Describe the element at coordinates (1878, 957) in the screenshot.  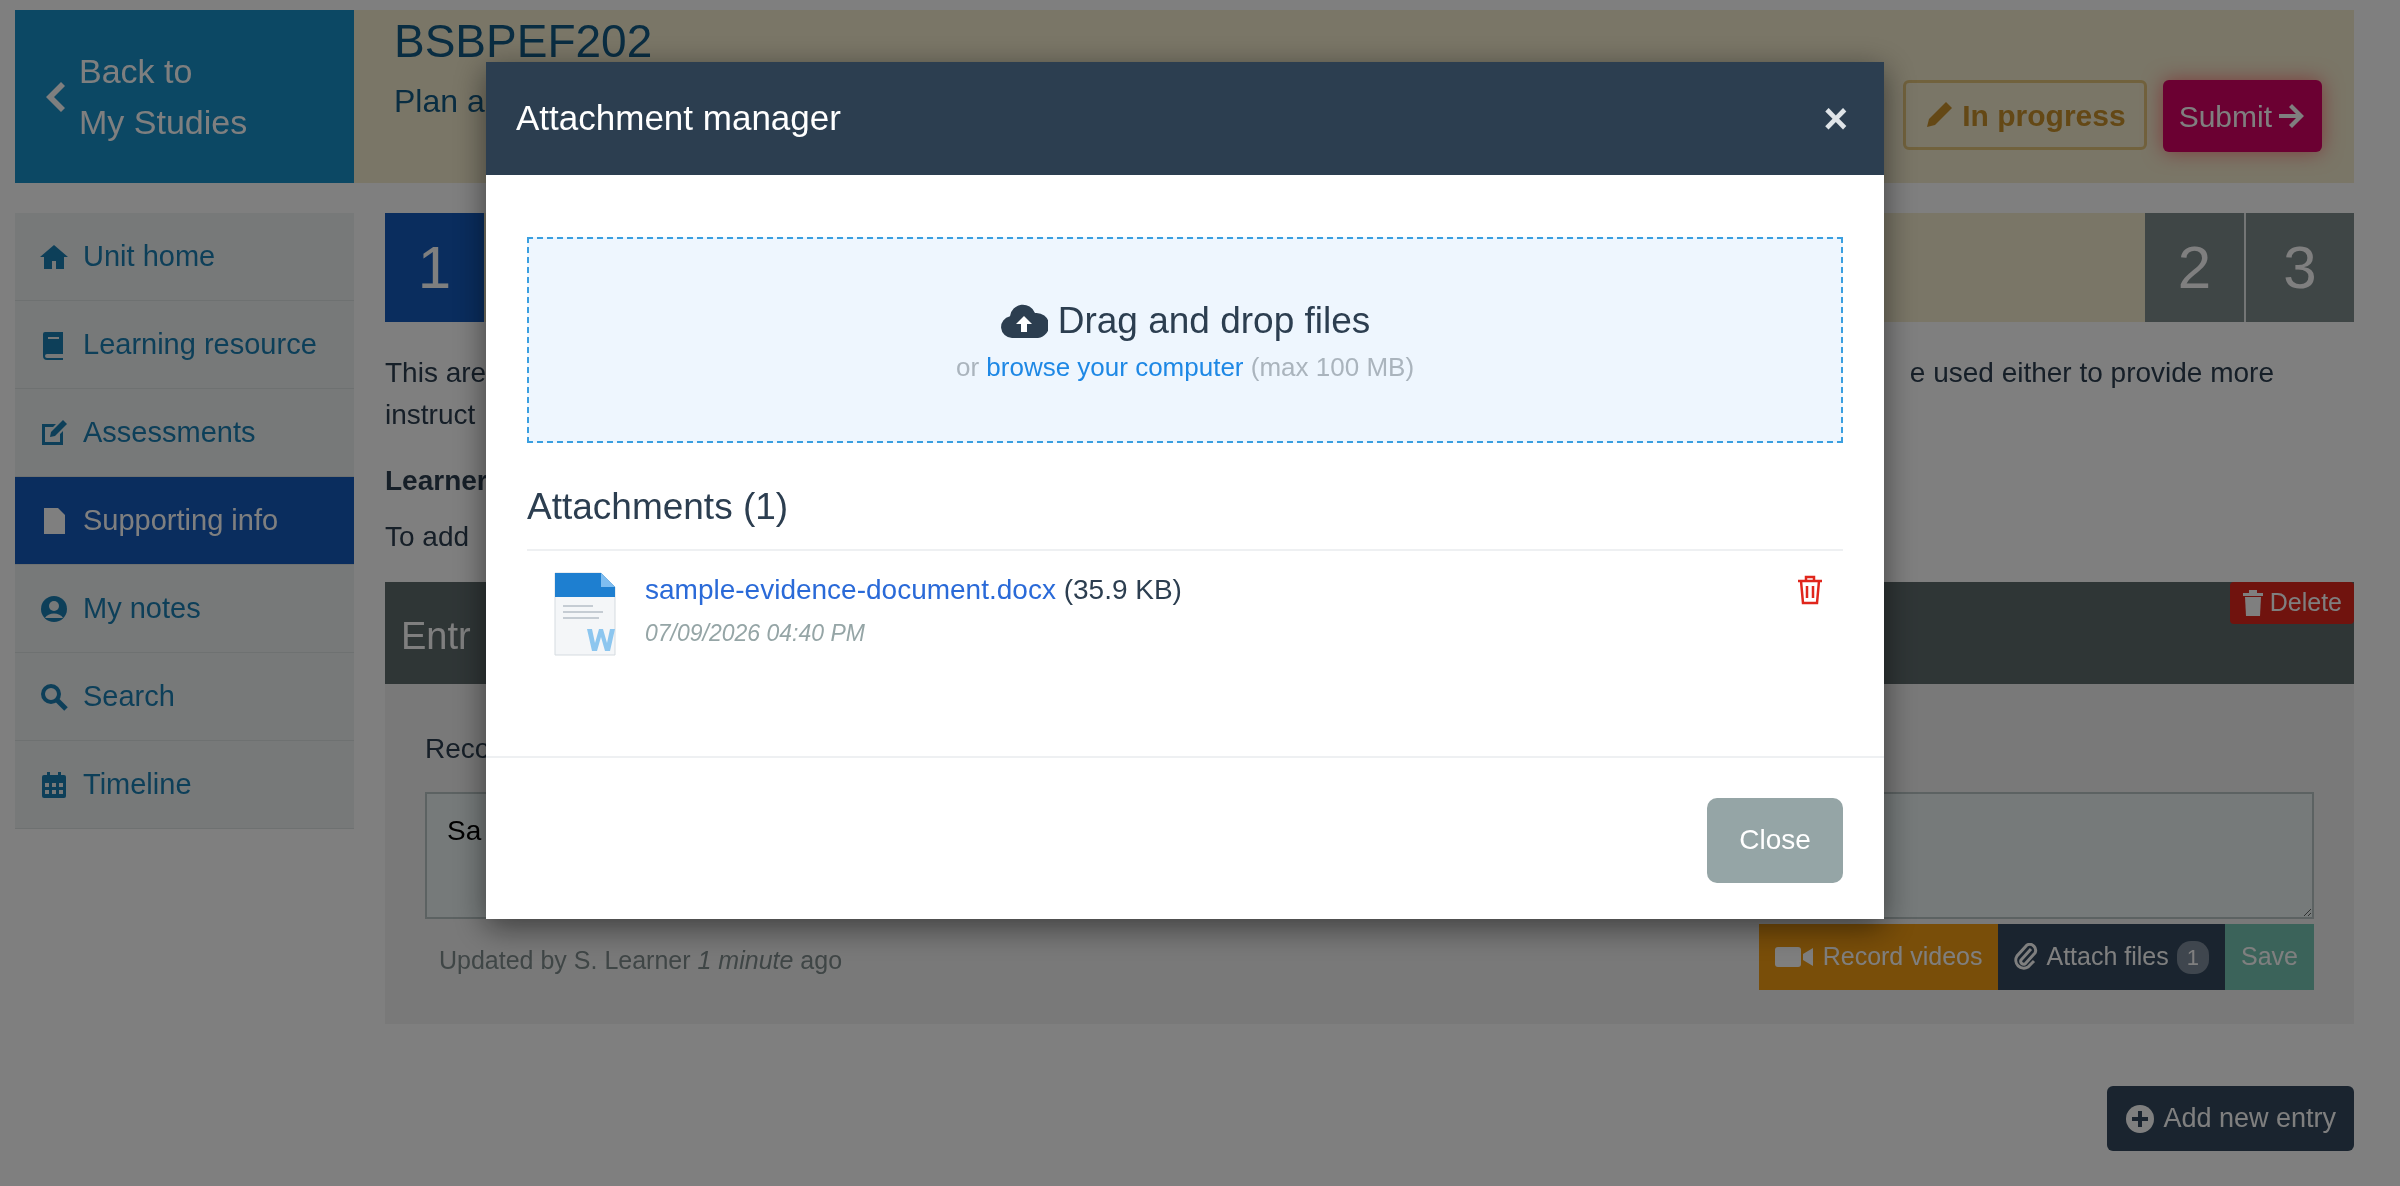
I see `record-videos-button: Record videos` at that location.